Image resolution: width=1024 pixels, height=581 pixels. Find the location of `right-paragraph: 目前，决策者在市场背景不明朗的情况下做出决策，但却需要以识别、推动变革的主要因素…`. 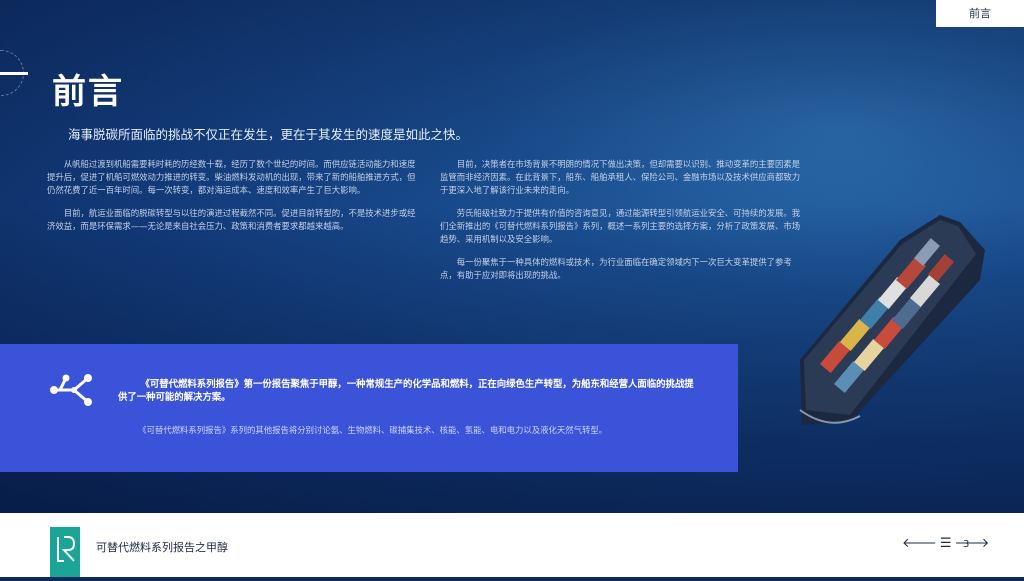

right-paragraph: 目前，决策者在市场背景不明朗的情况下做出决策，但却需要以识别、推动变革的主要因素… is located at coordinates (620, 177).